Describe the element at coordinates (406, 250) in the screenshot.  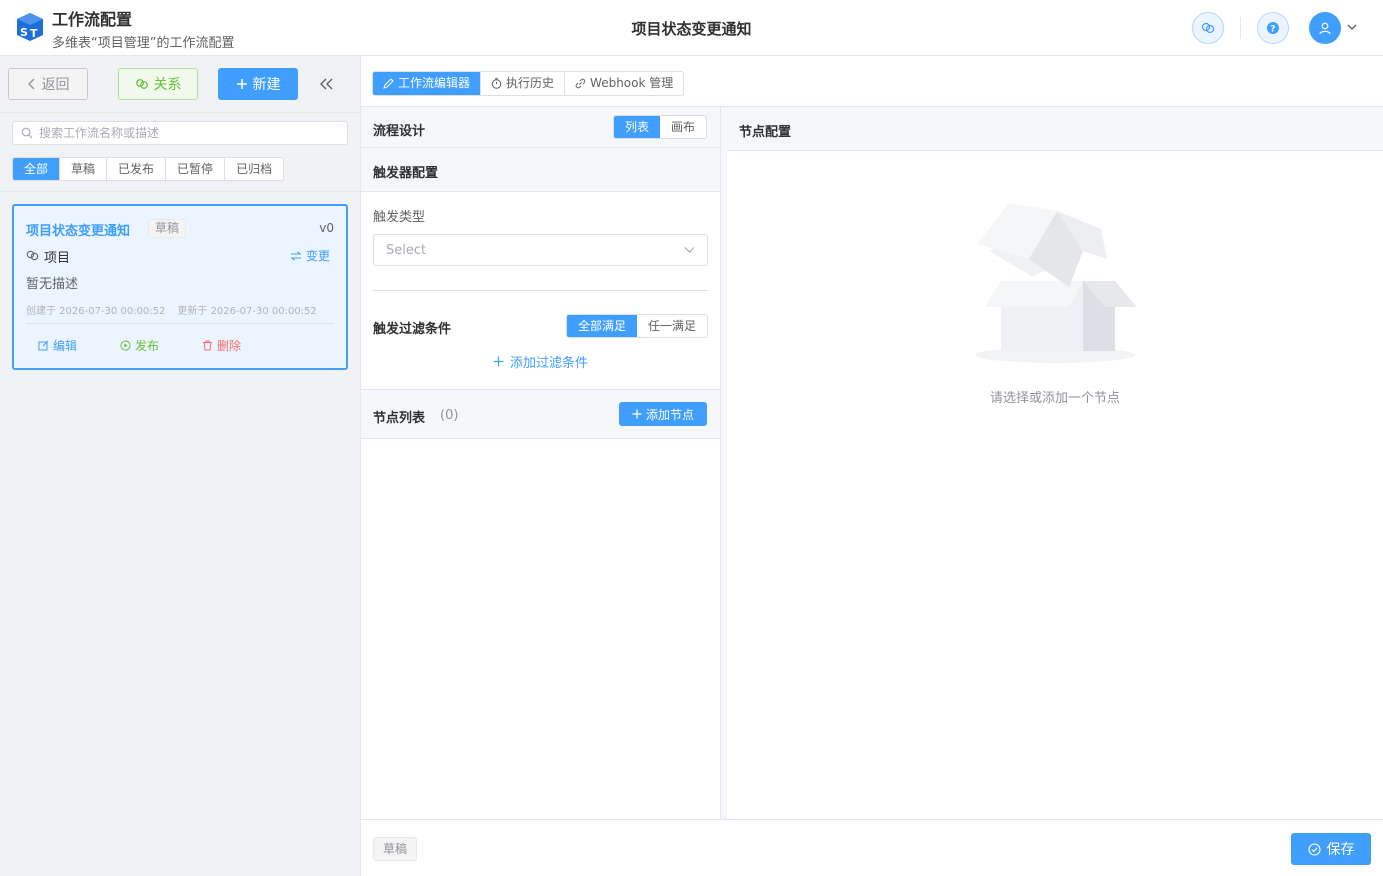
I see `trigger-type-placeholder: Select` at that location.